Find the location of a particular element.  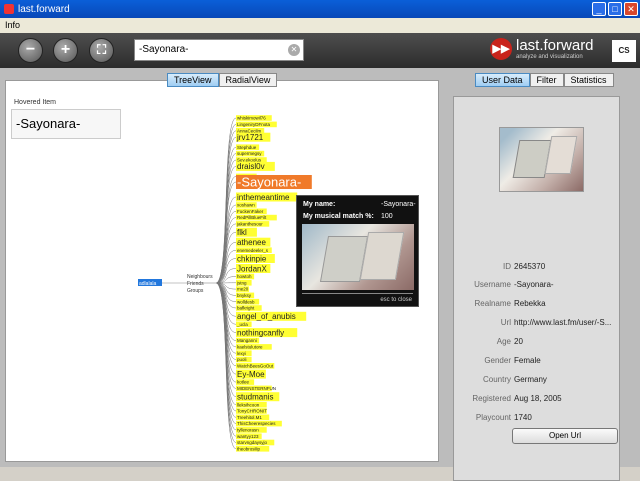

graph-node-label: Manganni is located at coordinates (247, 340).